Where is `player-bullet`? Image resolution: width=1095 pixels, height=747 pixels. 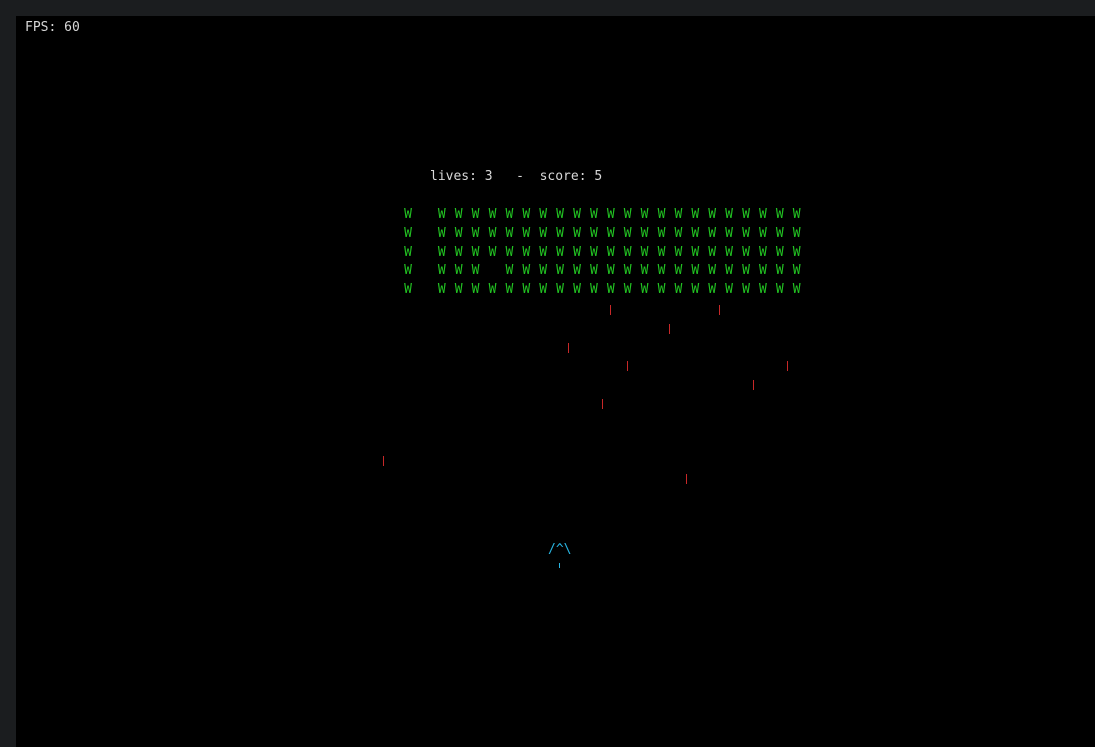
player-bullet is located at coordinates (559, 565).